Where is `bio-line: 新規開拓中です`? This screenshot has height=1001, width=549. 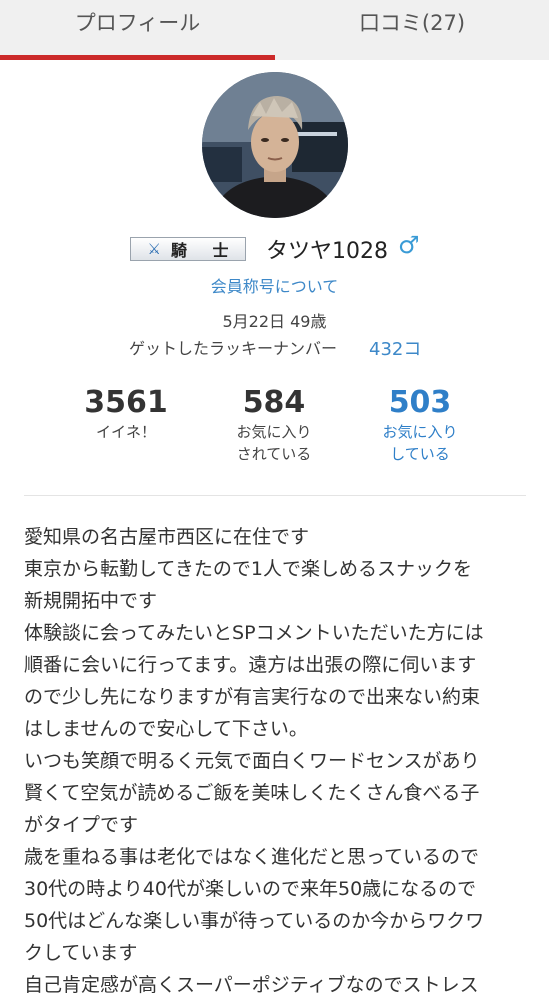 bio-line: 新規開拓中です is located at coordinates (91, 601).